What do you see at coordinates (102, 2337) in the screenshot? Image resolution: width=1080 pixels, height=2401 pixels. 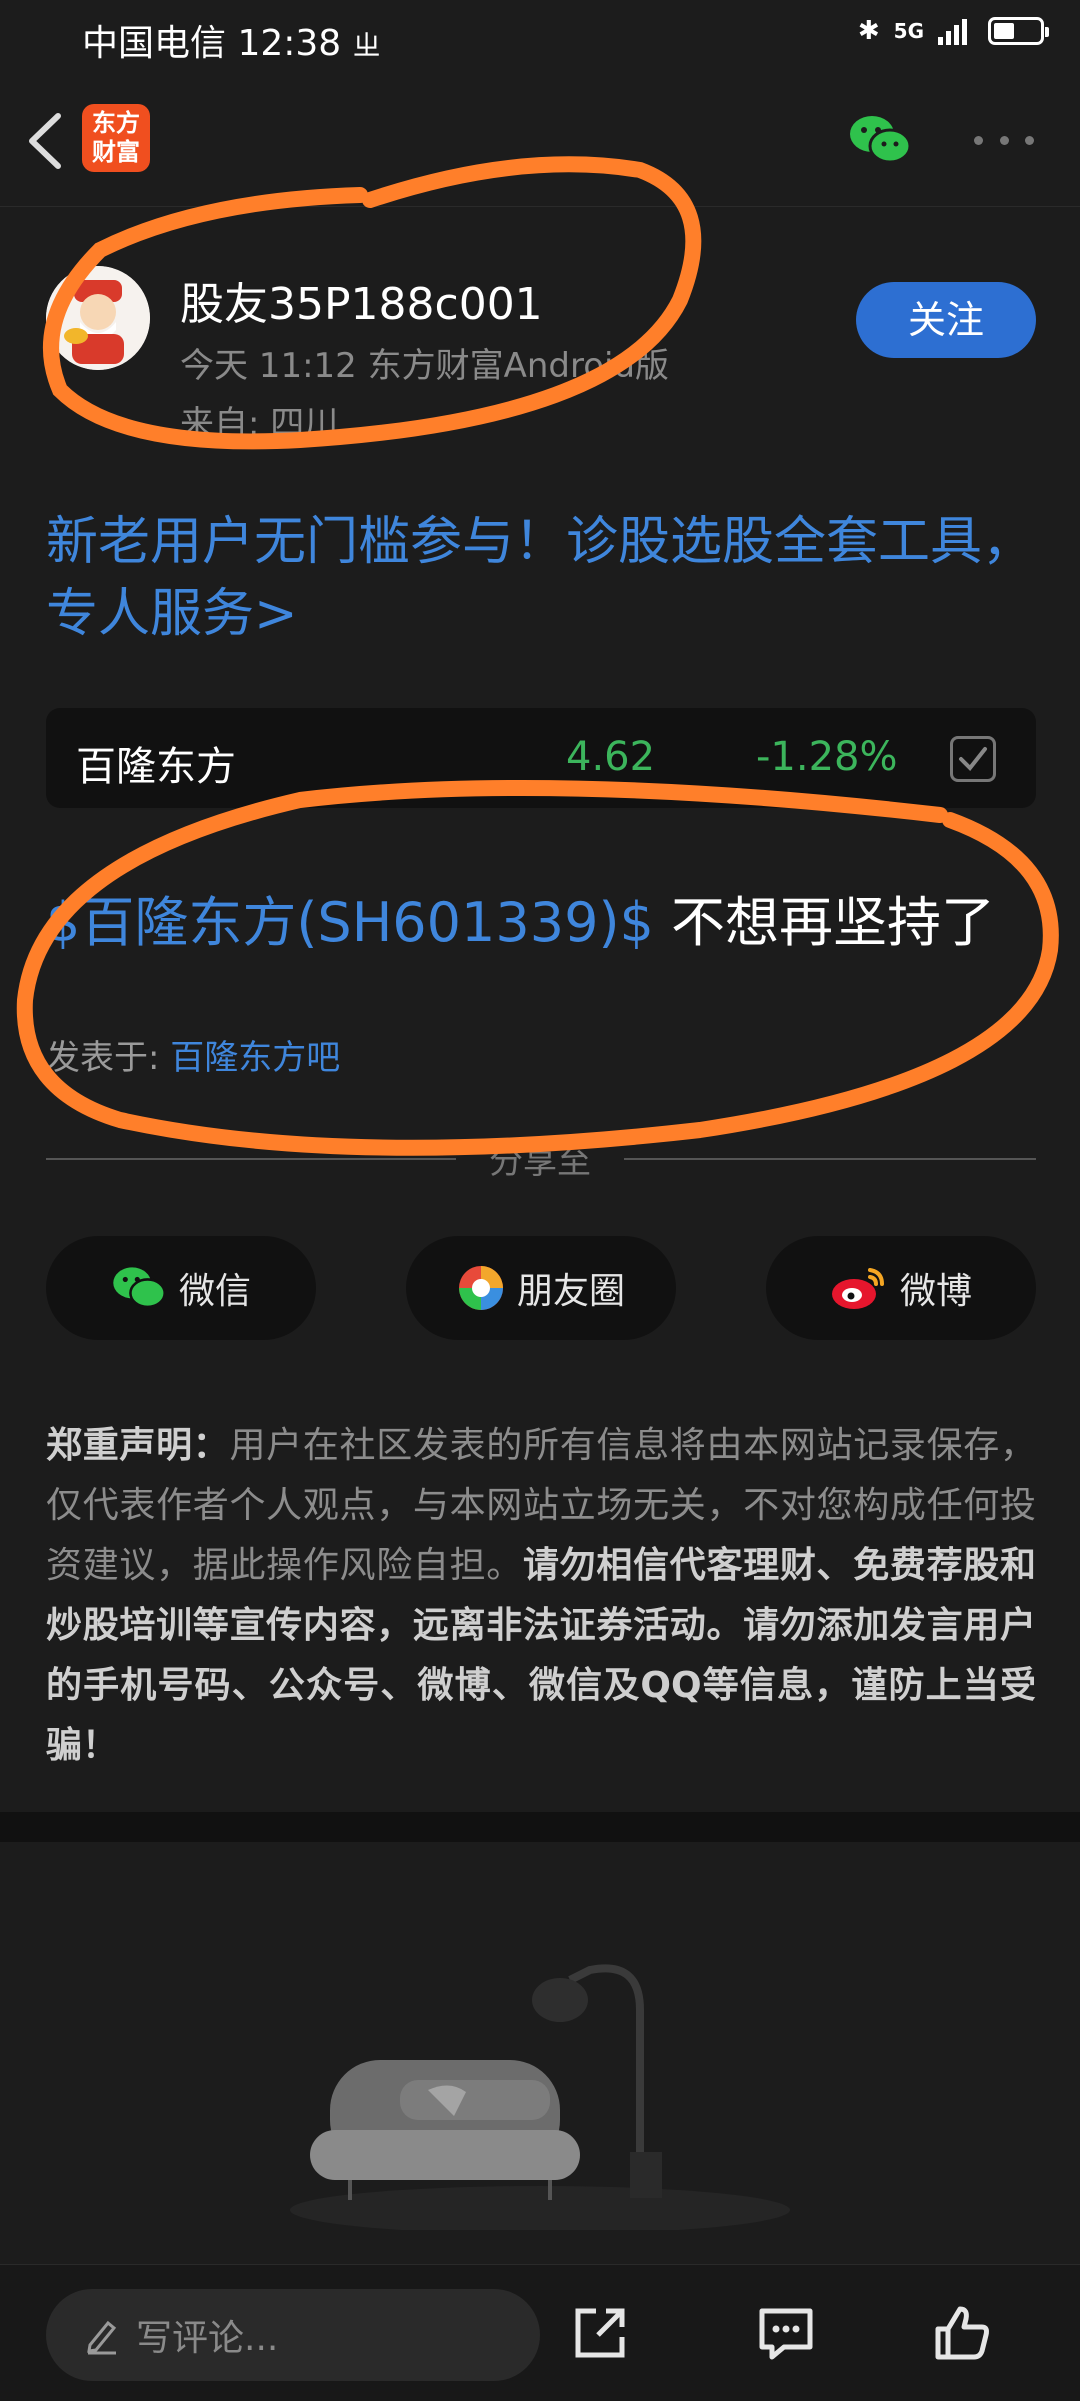 I see `pencil-icon` at bounding box center [102, 2337].